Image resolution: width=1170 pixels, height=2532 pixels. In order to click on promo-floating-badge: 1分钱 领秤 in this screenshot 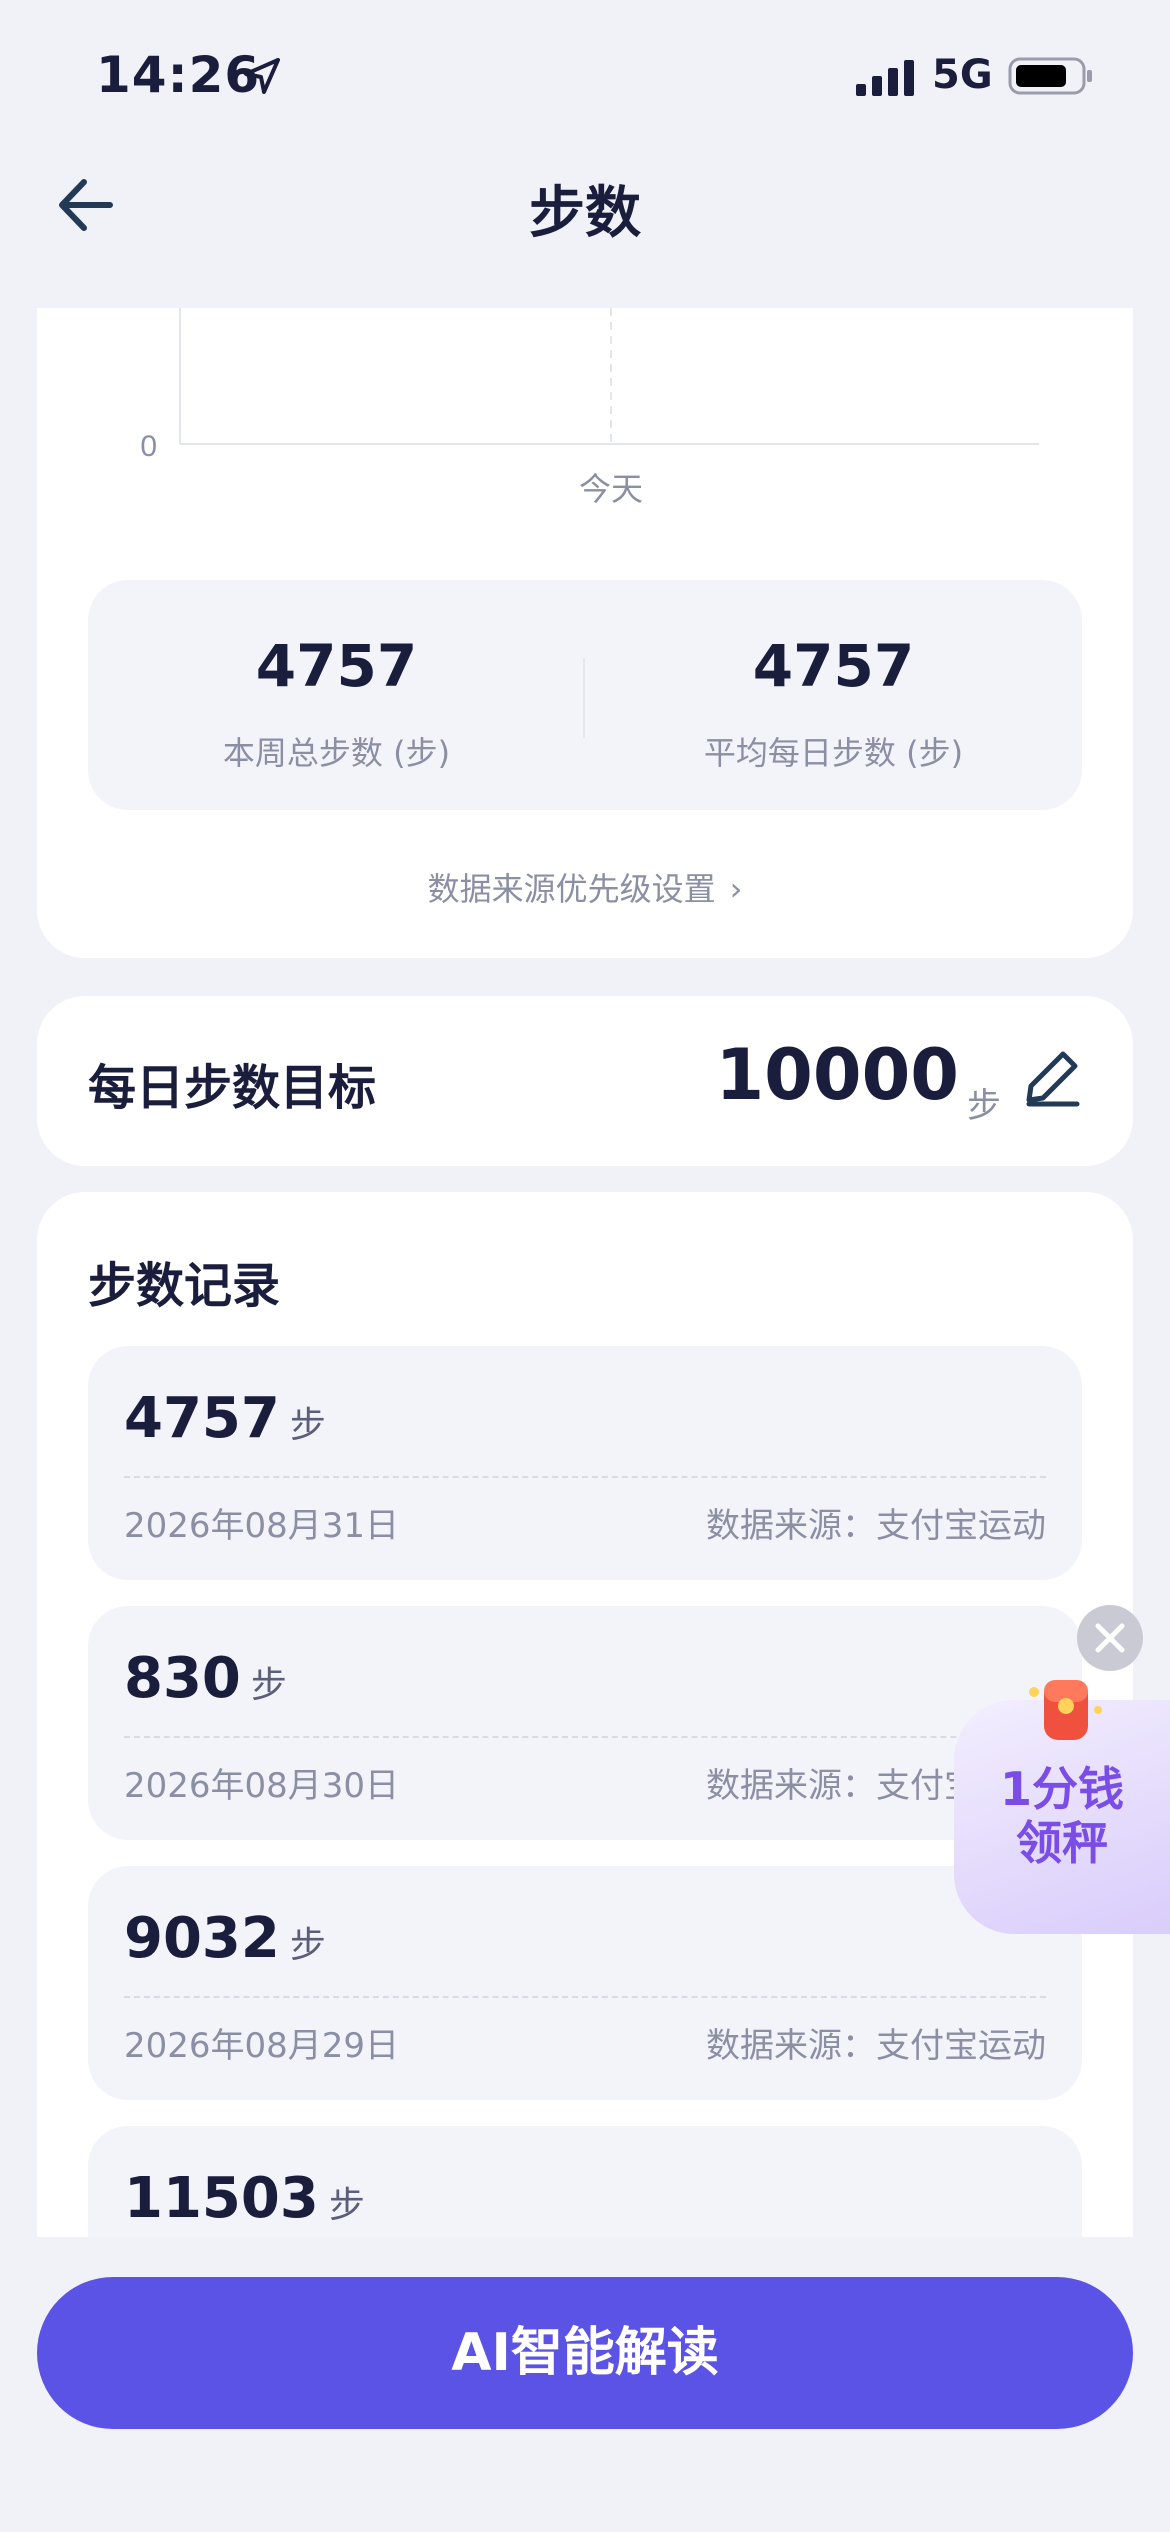, I will do `click(1062, 1807)`.